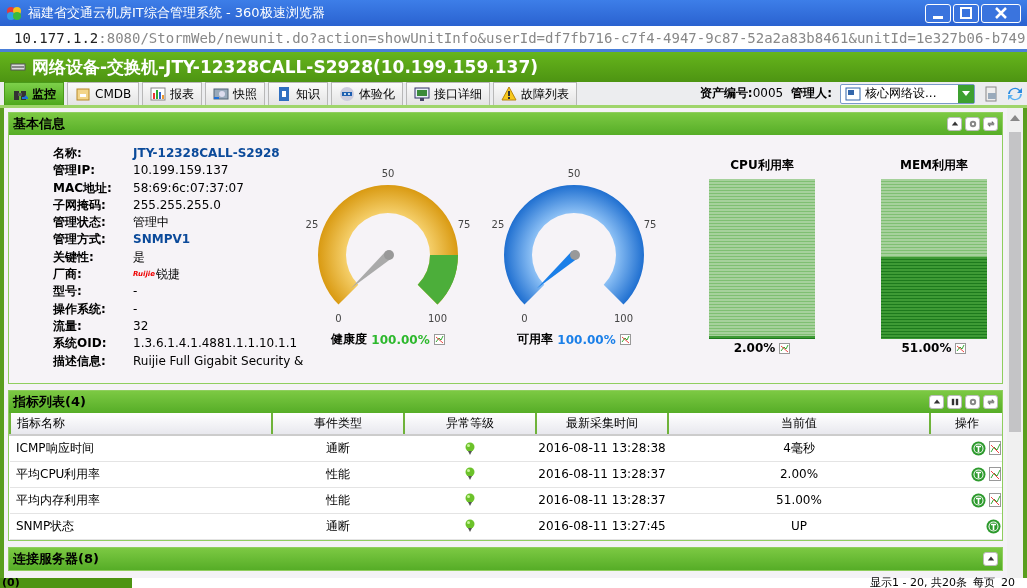 This screenshot has width=1027, height=588. I want to click on column-header: 事件类型, so click(338, 424).